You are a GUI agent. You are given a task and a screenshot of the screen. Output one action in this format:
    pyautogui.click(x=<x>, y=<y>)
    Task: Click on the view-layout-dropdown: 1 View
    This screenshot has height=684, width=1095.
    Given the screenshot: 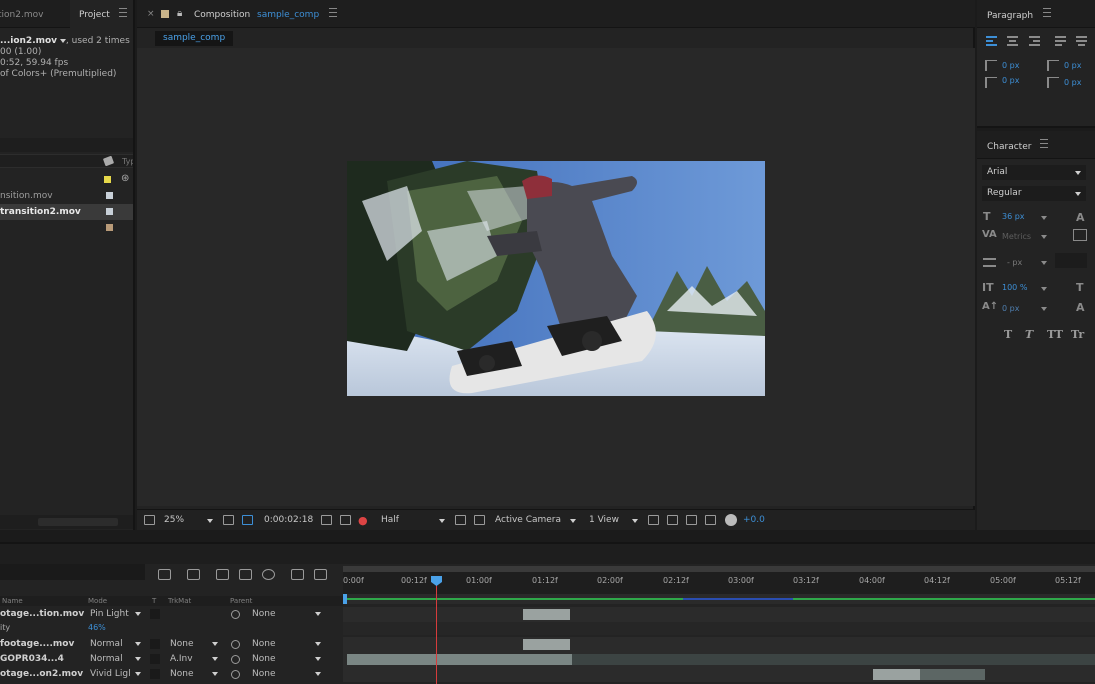 What is the action you would take?
    pyautogui.click(x=604, y=520)
    